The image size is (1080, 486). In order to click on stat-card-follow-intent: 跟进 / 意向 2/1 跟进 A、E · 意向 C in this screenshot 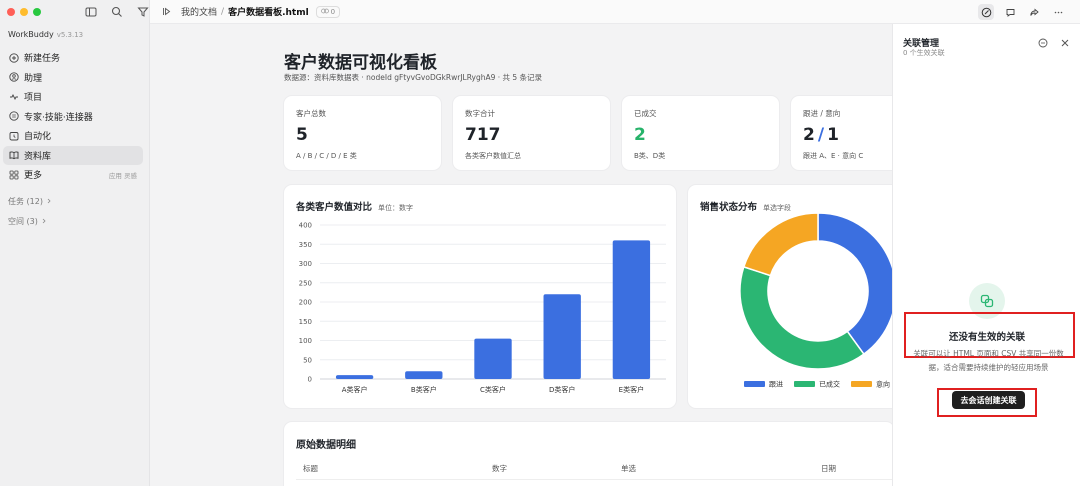, I will do `click(841, 133)`.